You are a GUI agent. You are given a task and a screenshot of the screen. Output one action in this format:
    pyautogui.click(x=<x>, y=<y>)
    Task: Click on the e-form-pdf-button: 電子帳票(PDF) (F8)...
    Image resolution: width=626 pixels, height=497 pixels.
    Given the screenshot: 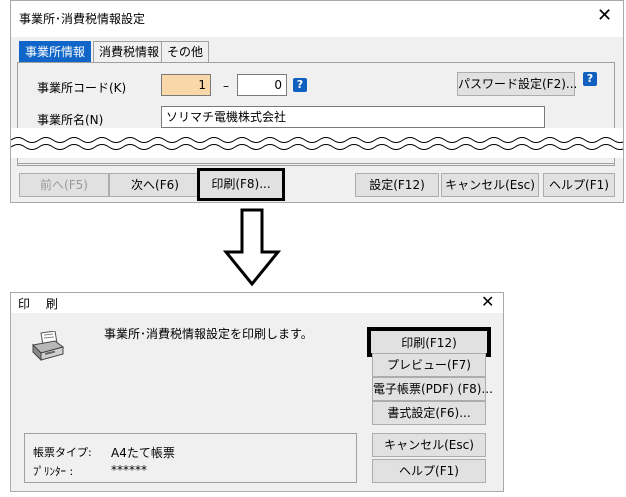 What is the action you would take?
    pyautogui.click(x=432, y=389)
    